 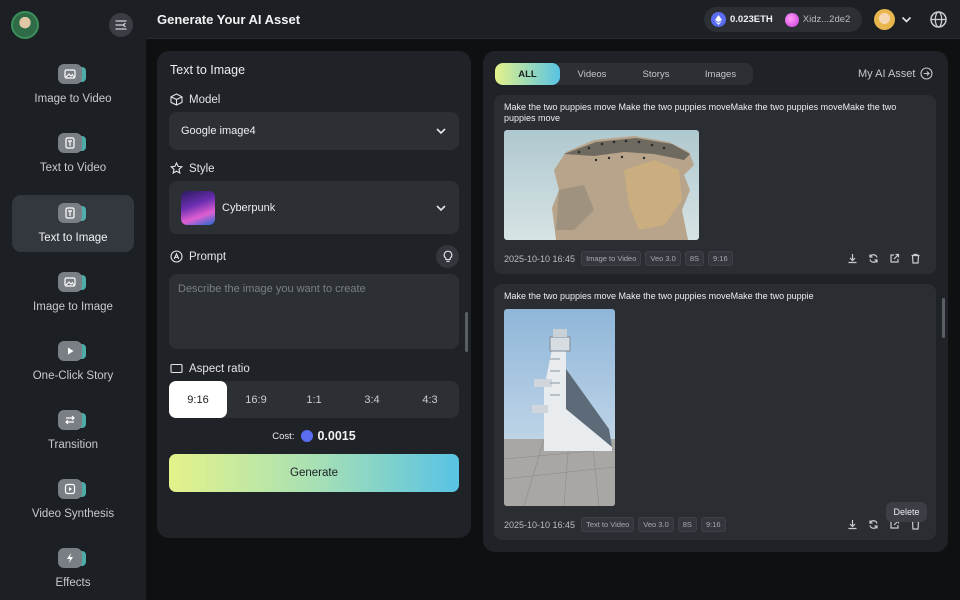 What do you see at coordinates (210, 368) in the screenshot?
I see `aspect-ratio-label: Aspect ratio` at bounding box center [210, 368].